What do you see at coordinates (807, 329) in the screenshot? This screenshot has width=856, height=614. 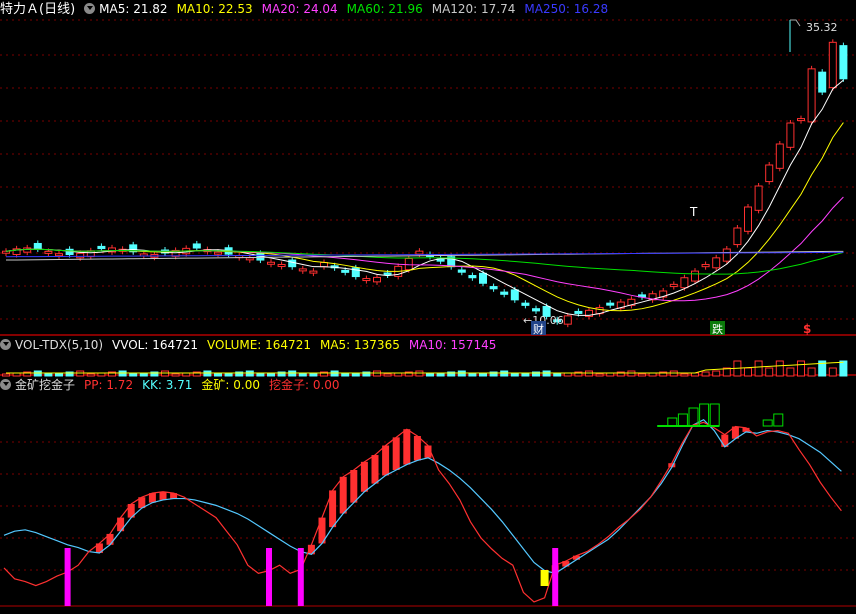 I see `dollar-mark: $` at bounding box center [807, 329].